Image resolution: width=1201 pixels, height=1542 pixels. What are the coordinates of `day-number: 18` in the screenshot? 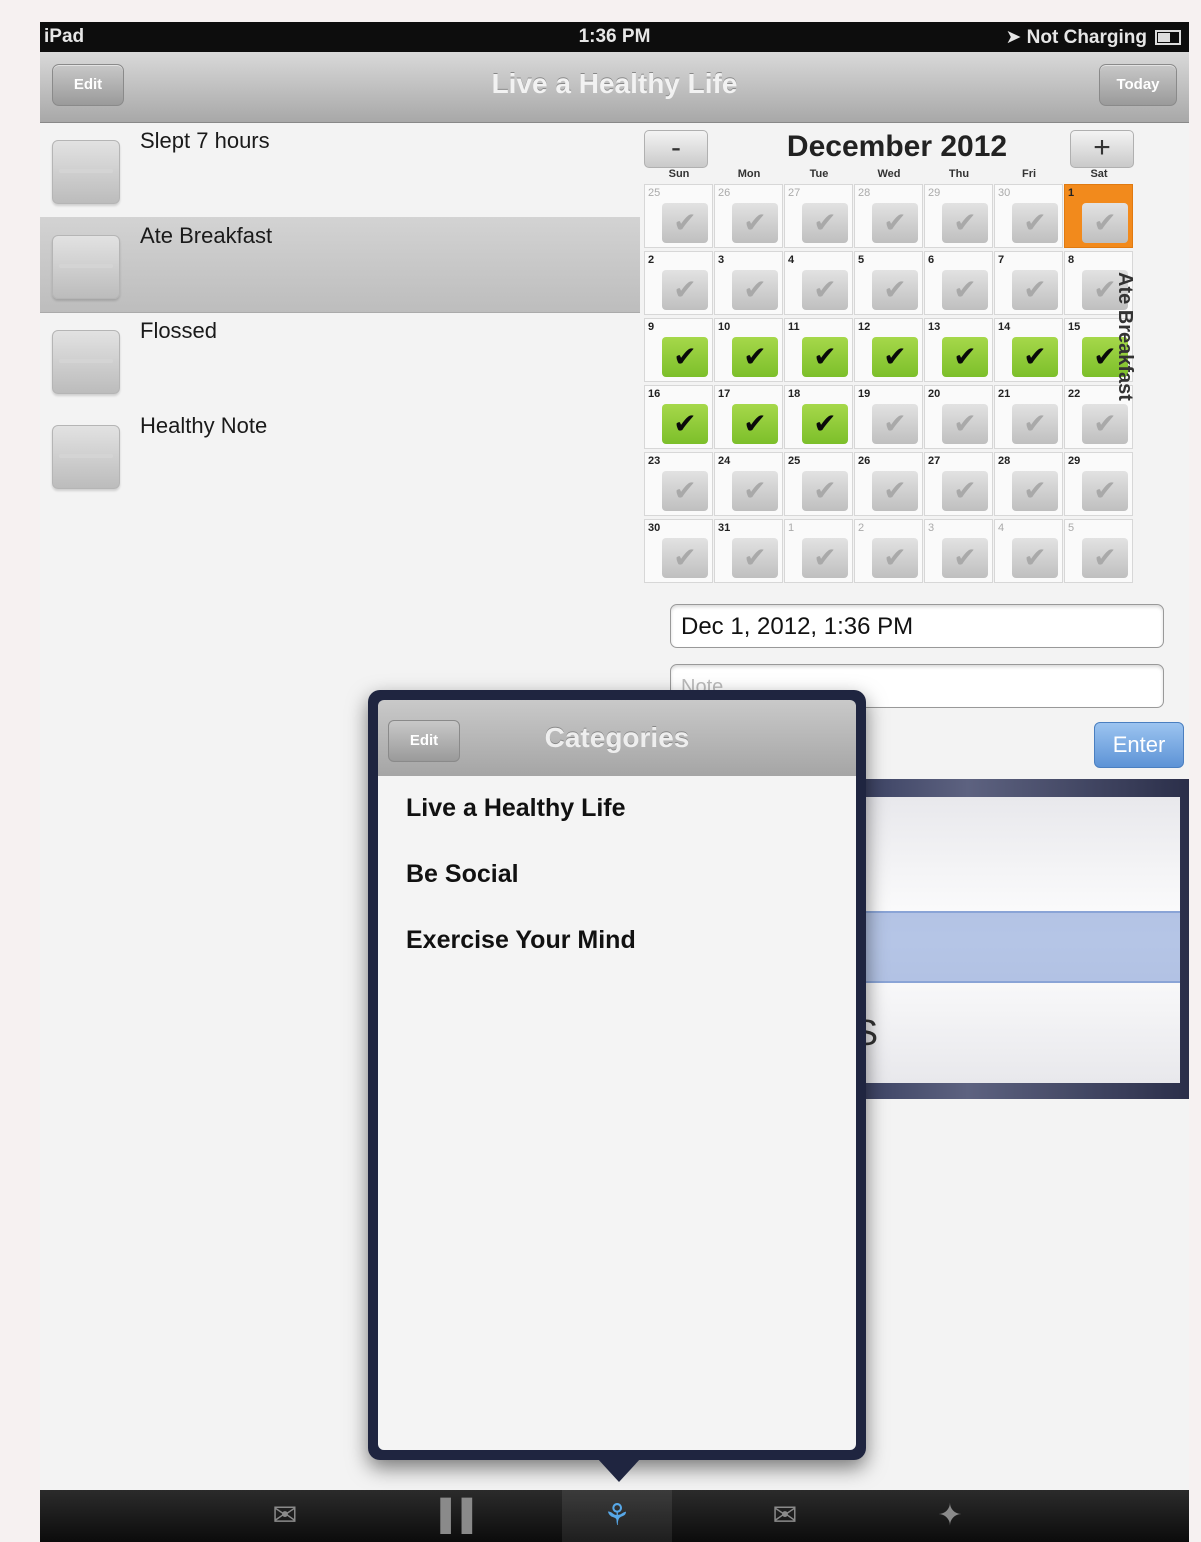 It's located at (794, 394).